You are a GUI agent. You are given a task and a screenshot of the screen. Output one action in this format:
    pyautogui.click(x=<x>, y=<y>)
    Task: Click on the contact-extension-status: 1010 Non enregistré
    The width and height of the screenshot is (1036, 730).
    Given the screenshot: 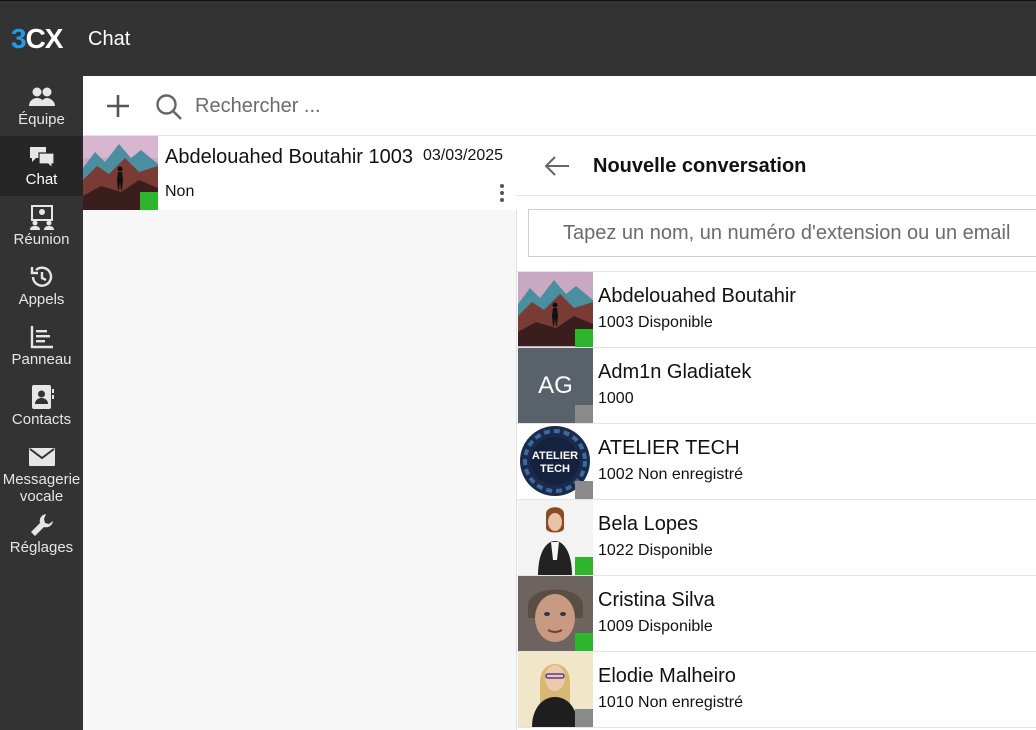 What is the action you would take?
    pyautogui.click(x=670, y=702)
    